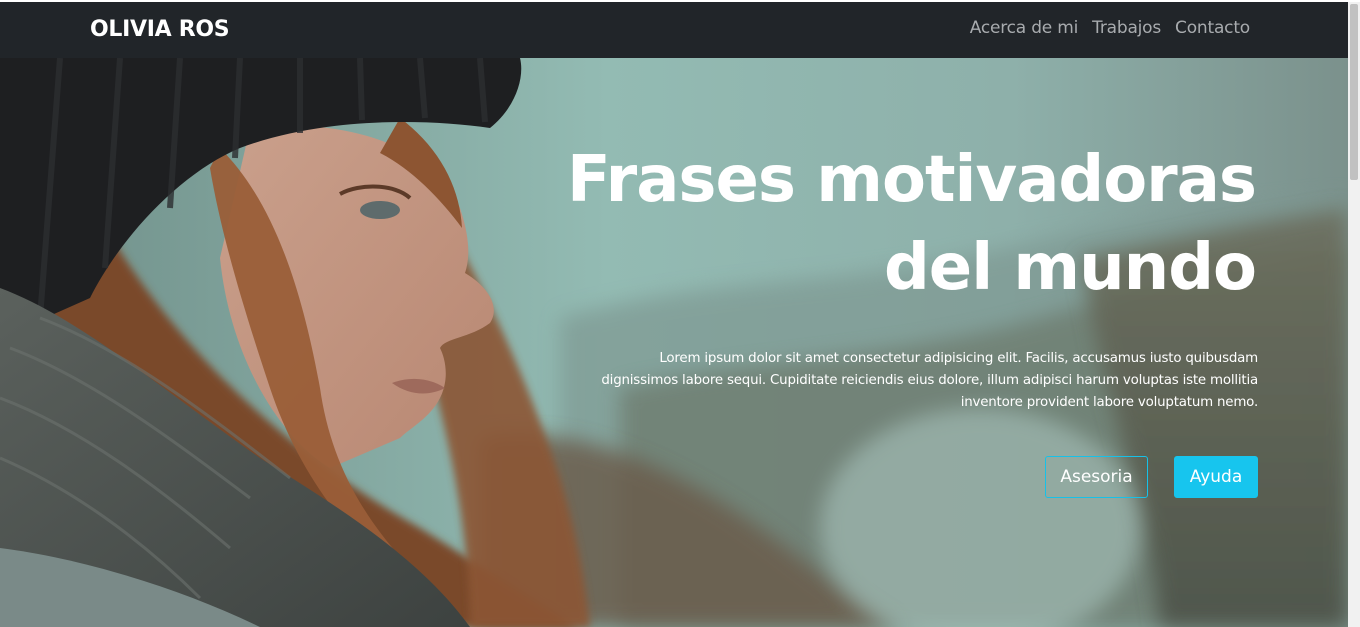 This screenshot has width=1360, height=627. What do you see at coordinates (1126, 28) in the screenshot?
I see `nav-link-trabajos: Trabajos` at bounding box center [1126, 28].